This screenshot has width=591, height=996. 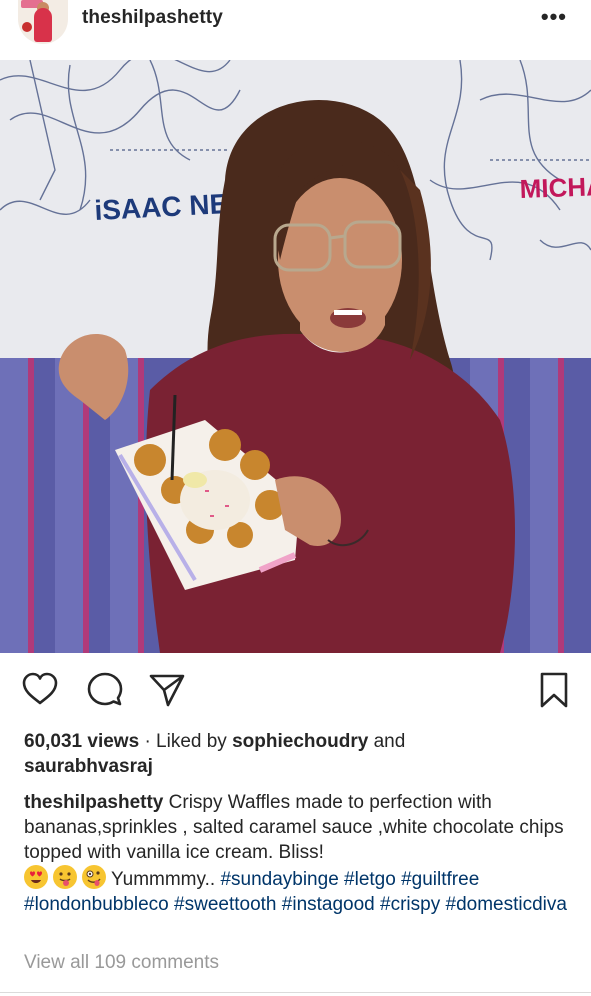 I want to click on action-bar, so click(x=295, y=690).